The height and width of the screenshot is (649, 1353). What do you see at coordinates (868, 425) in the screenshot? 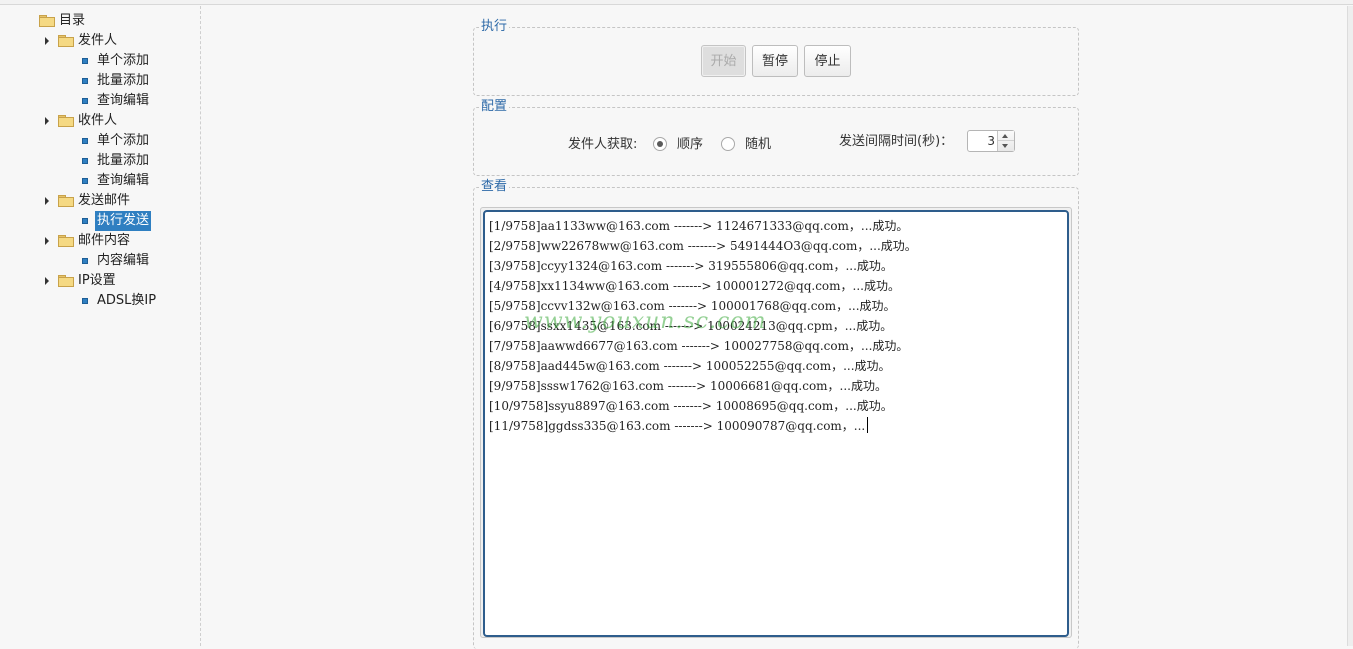
I see `text-caret` at bounding box center [868, 425].